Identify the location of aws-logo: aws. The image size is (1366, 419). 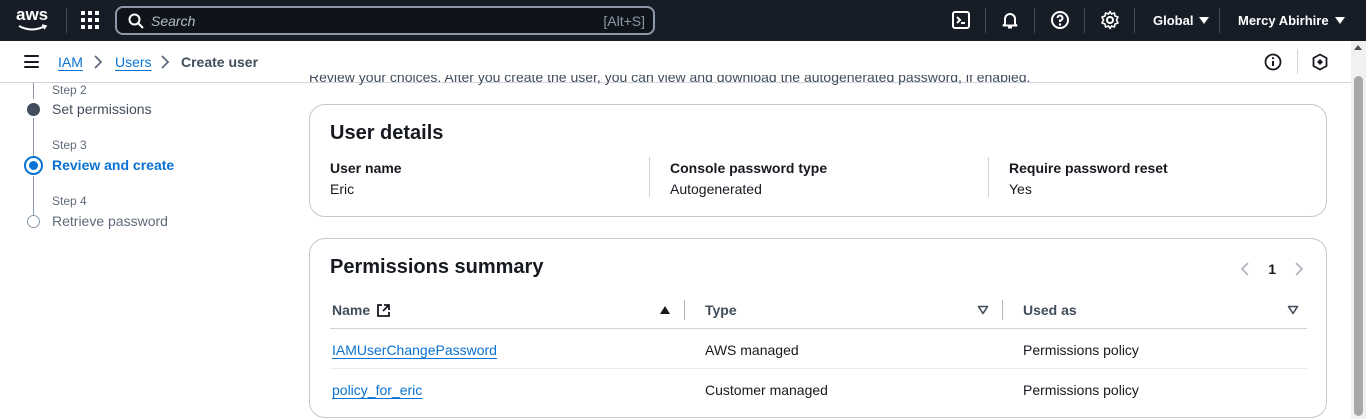
(33, 20).